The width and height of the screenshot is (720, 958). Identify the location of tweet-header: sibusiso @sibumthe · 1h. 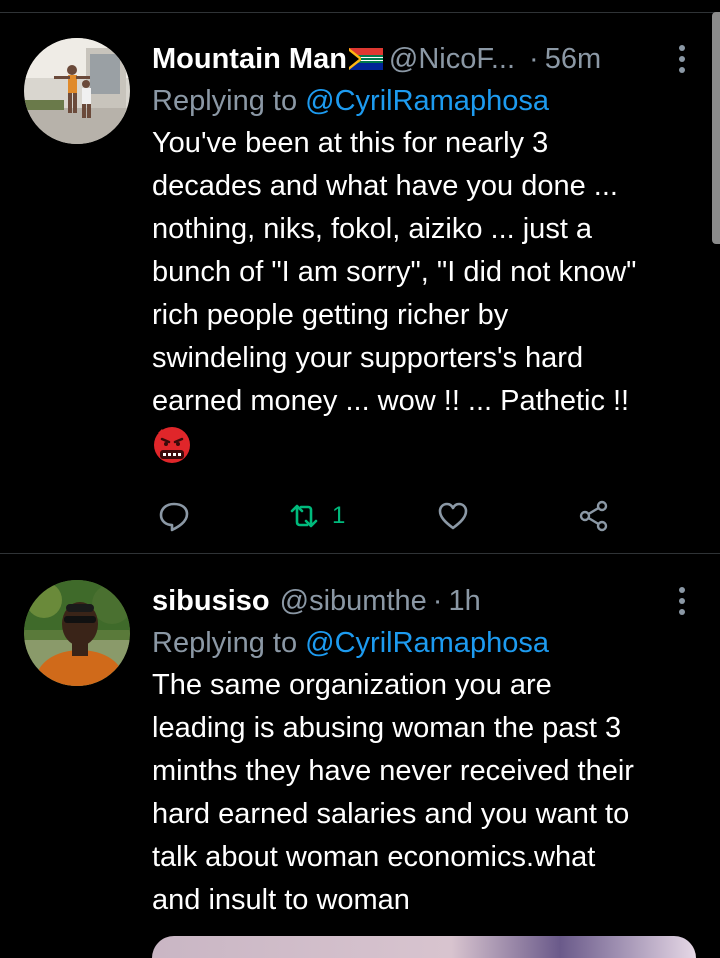
(422, 601).